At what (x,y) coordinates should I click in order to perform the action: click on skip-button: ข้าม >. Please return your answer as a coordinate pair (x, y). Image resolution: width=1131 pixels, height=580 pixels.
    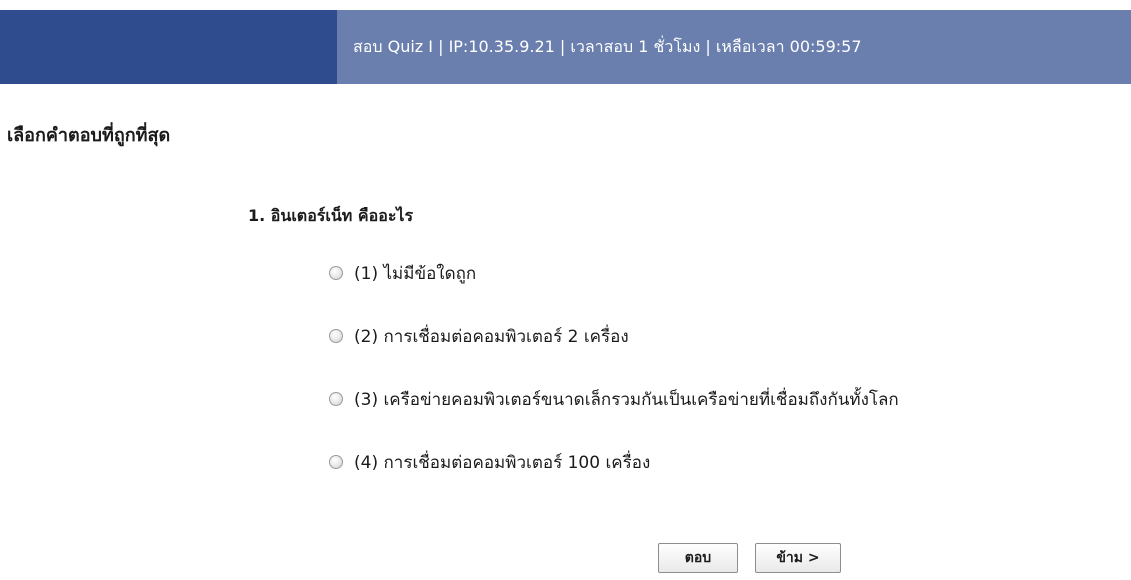
    Looking at the image, I should click on (798, 558).